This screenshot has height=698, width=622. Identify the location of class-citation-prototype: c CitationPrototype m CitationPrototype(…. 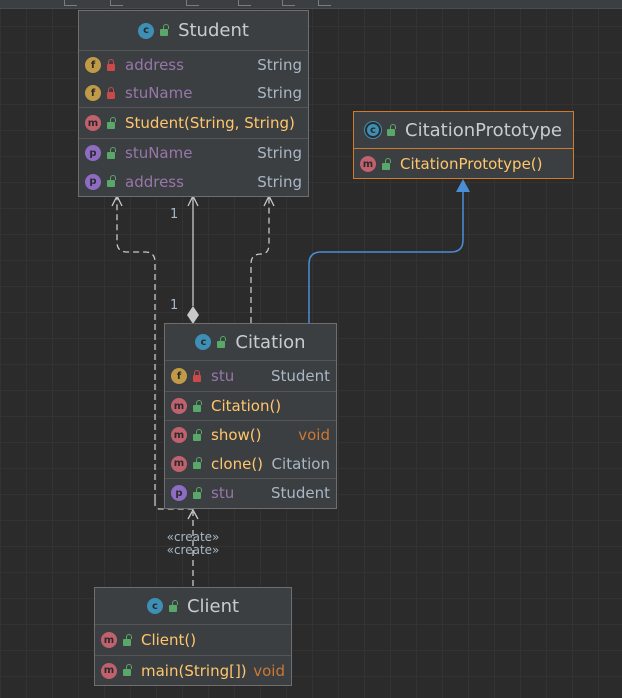
(463, 145).